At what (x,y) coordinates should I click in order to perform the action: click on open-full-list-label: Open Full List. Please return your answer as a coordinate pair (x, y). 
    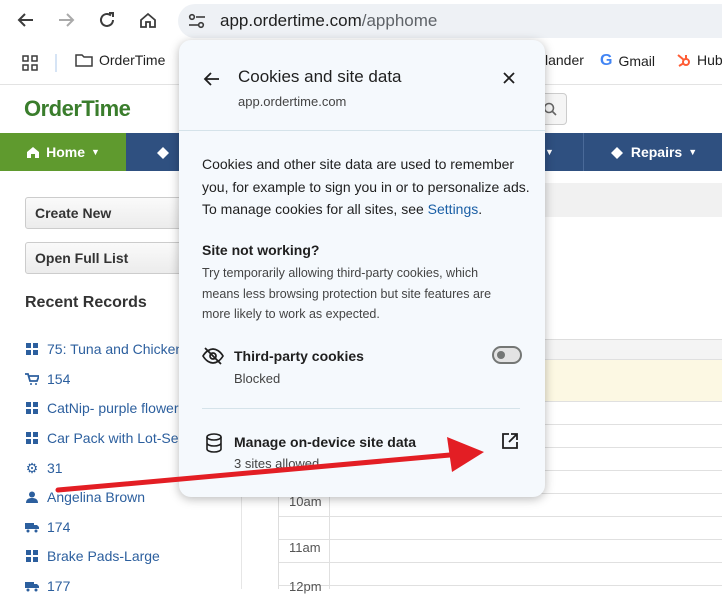
    Looking at the image, I should click on (82, 258).